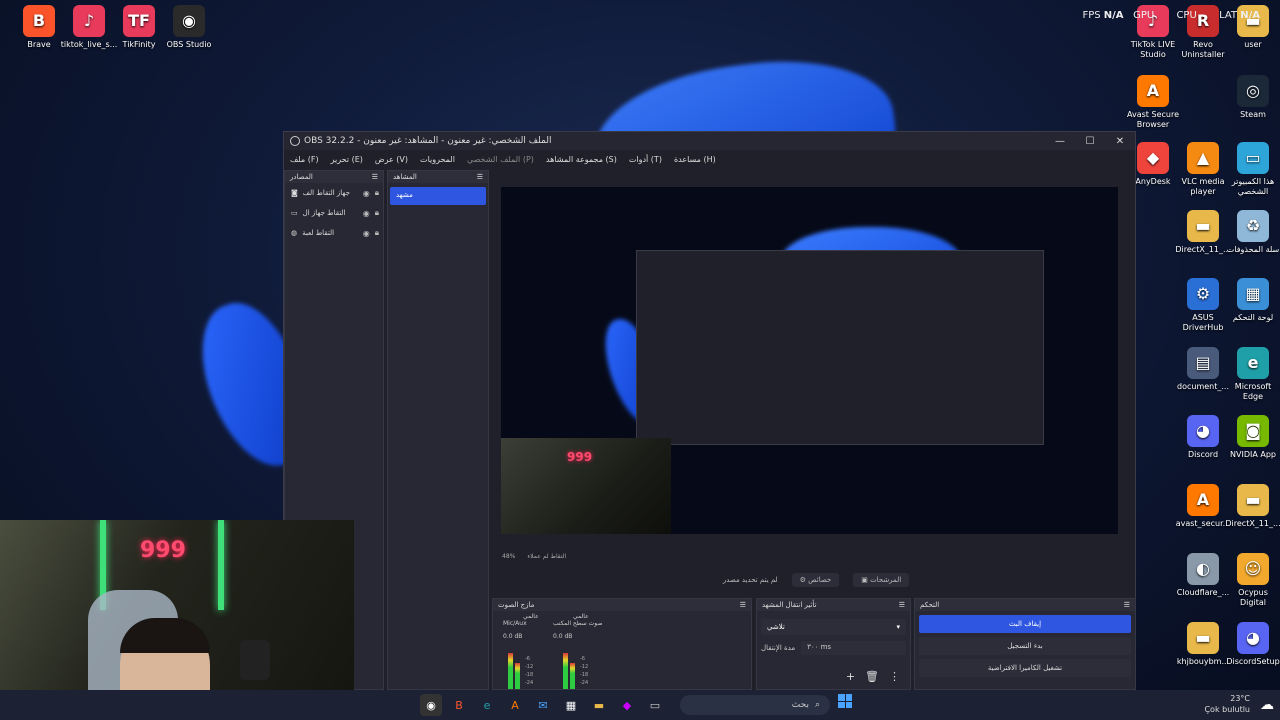 Image resolution: width=1280 pixels, height=720 pixels. What do you see at coordinates (515, 705) in the screenshot?
I see `avast-taskbar-icon: A` at bounding box center [515, 705].